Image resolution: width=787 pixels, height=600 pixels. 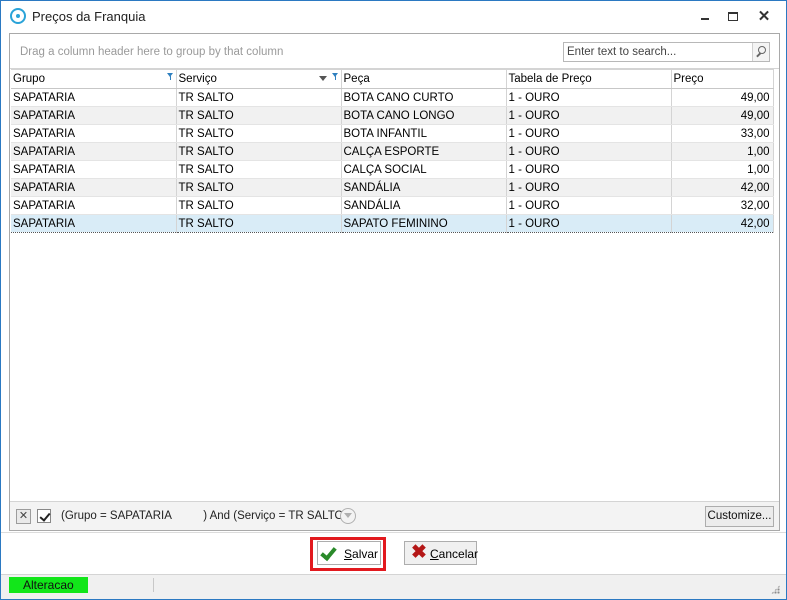 I want to click on footer-actions: Salvar ✖ Cancelar, so click(x=393, y=553).